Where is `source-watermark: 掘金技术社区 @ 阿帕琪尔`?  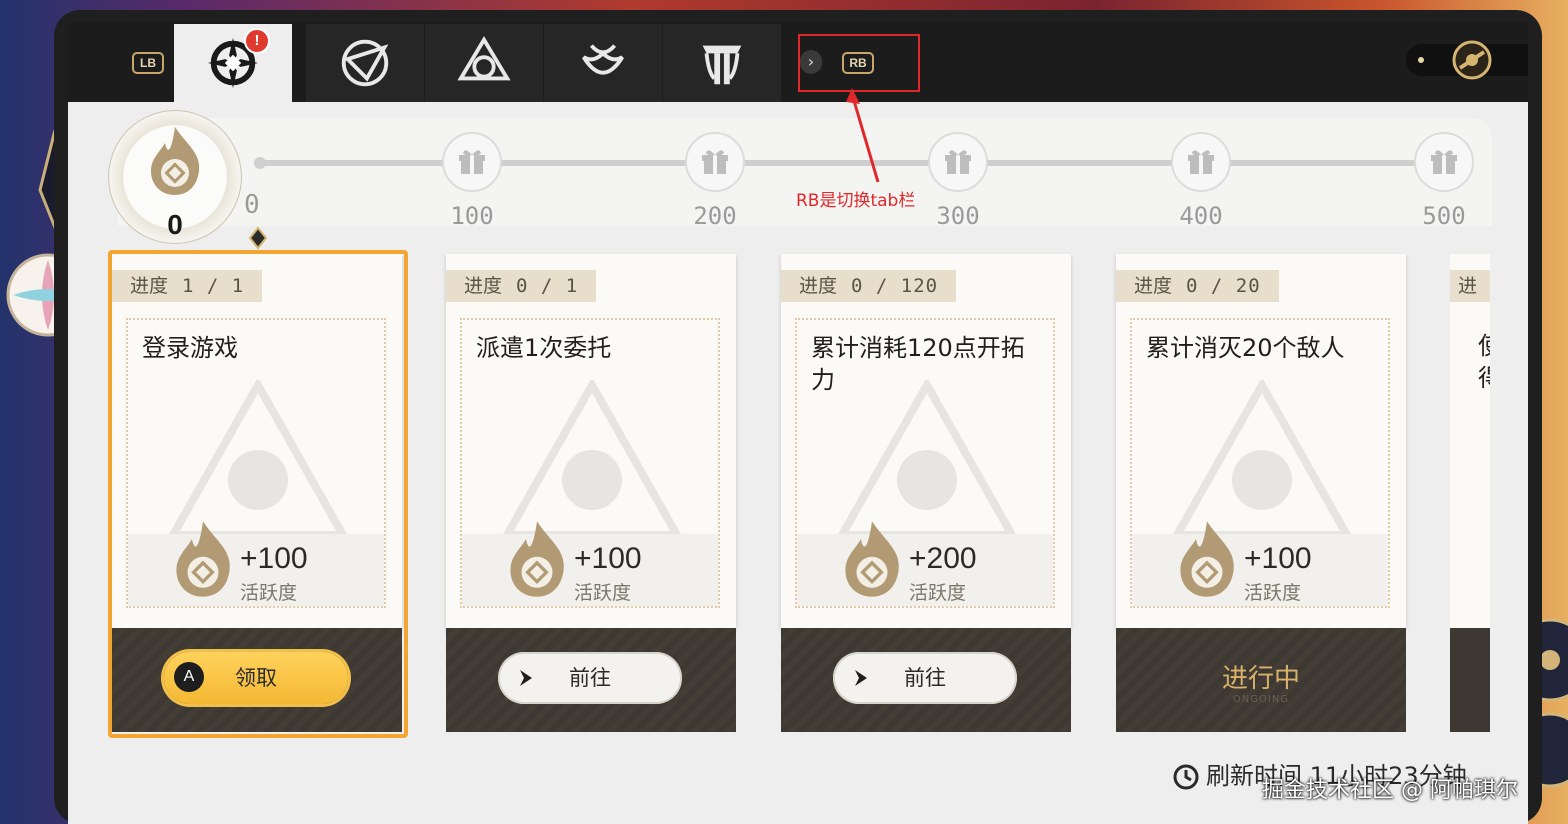 source-watermark: 掘金技术社区 @ 阿帕琪尔 is located at coordinates (1390, 790).